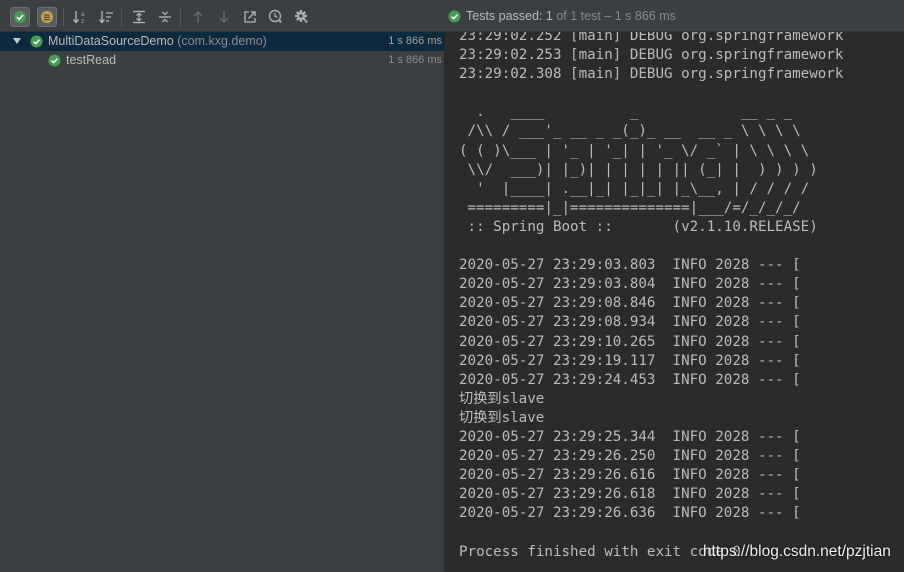 The image size is (904, 572). I want to click on test-history-button, so click(276, 17).